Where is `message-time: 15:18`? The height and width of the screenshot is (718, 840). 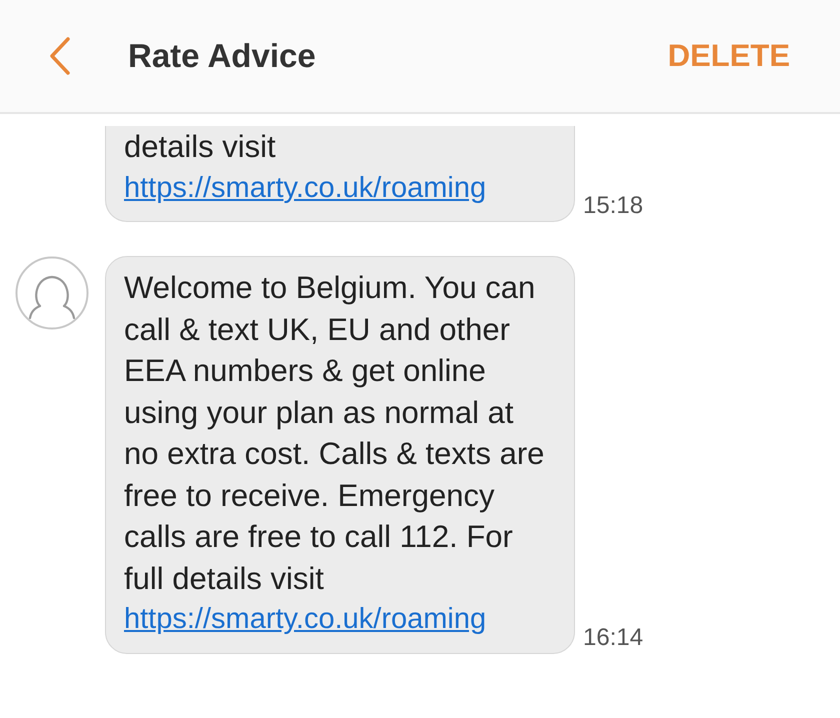 message-time: 15:18 is located at coordinates (613, 206).